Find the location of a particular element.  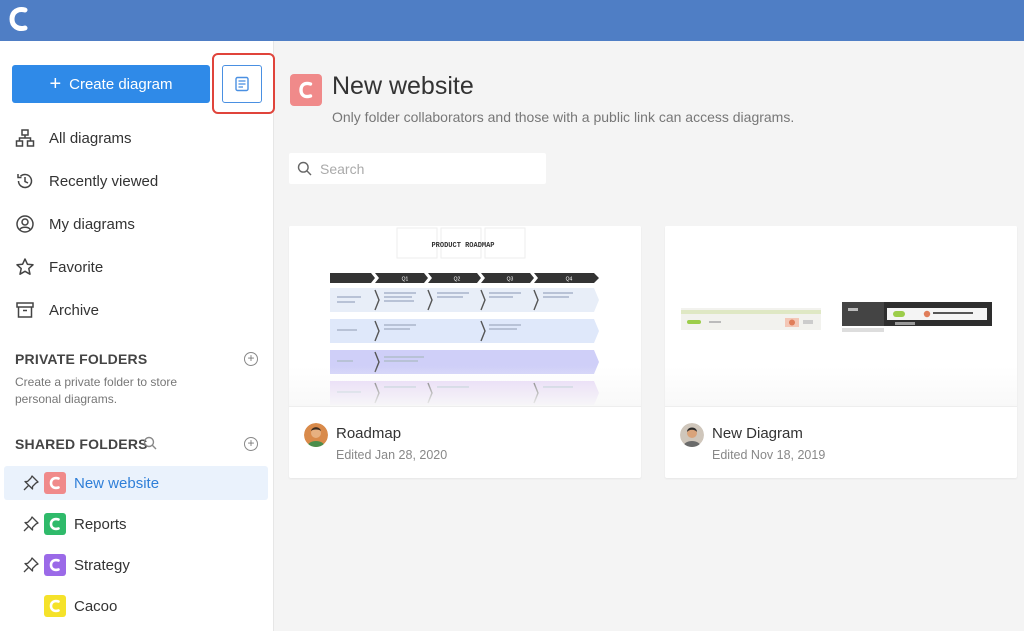

diagram-edited-date: Edited Nov 18, 2019 is located at coordinates (769, 455).